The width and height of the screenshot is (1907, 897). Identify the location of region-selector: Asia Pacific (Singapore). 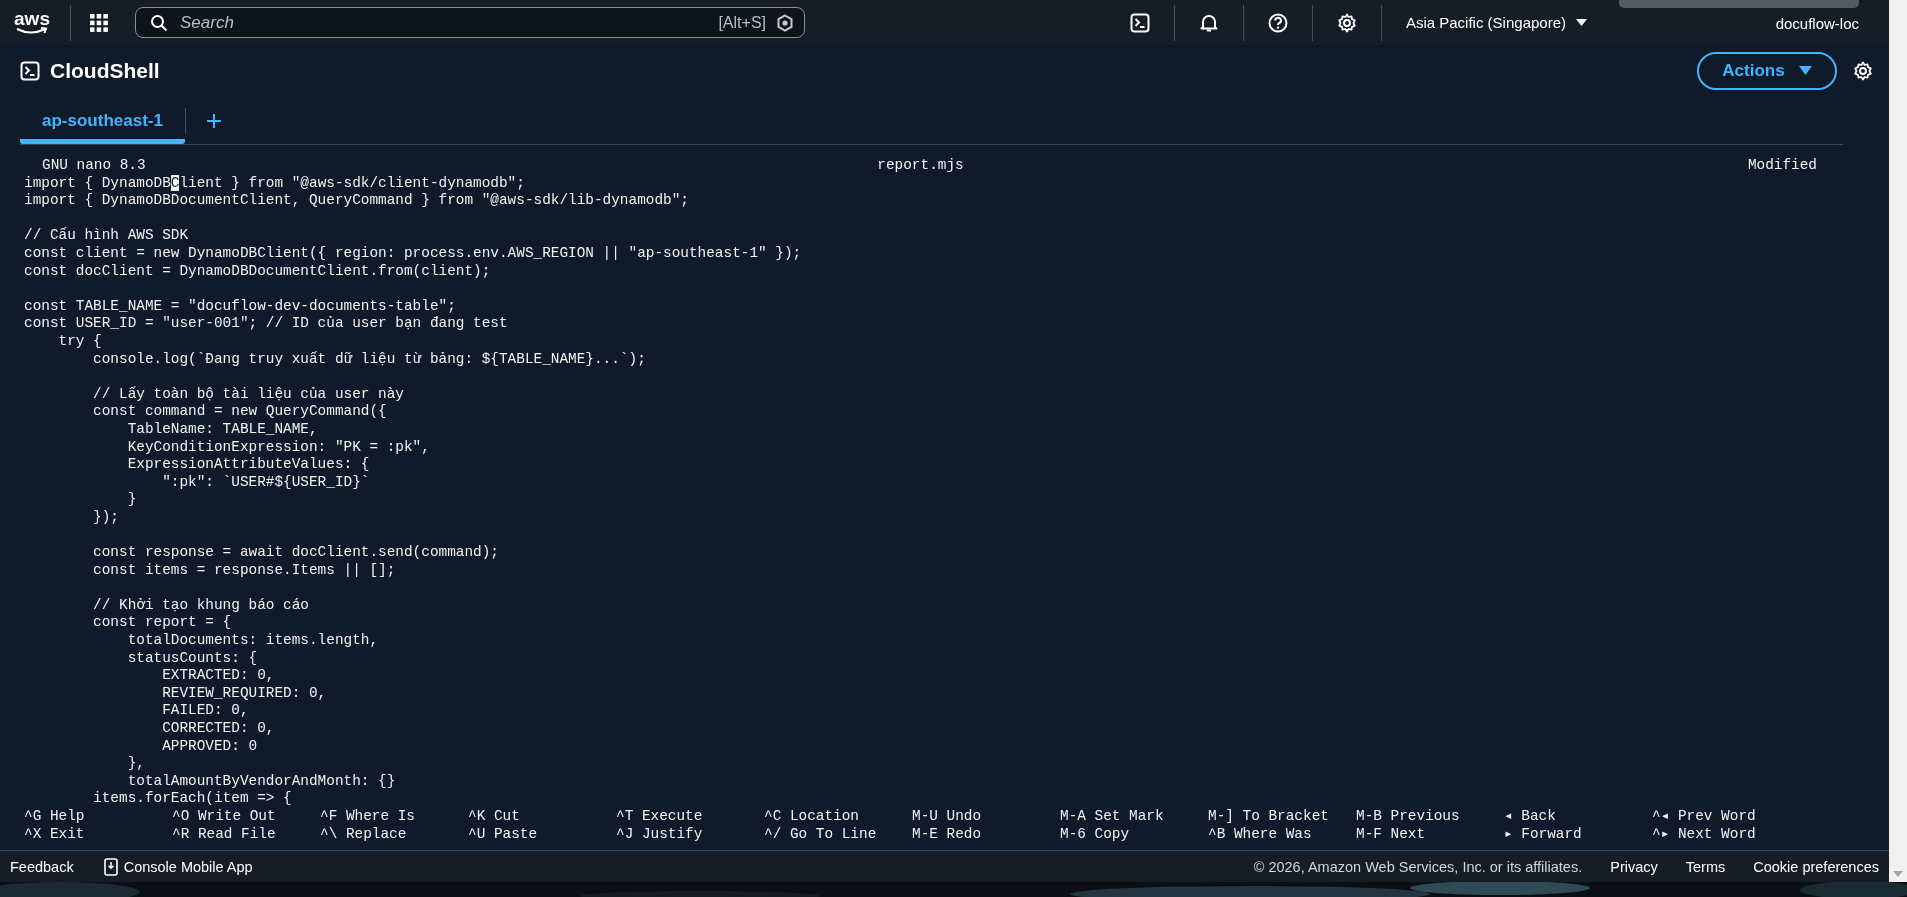
(1496, 22).